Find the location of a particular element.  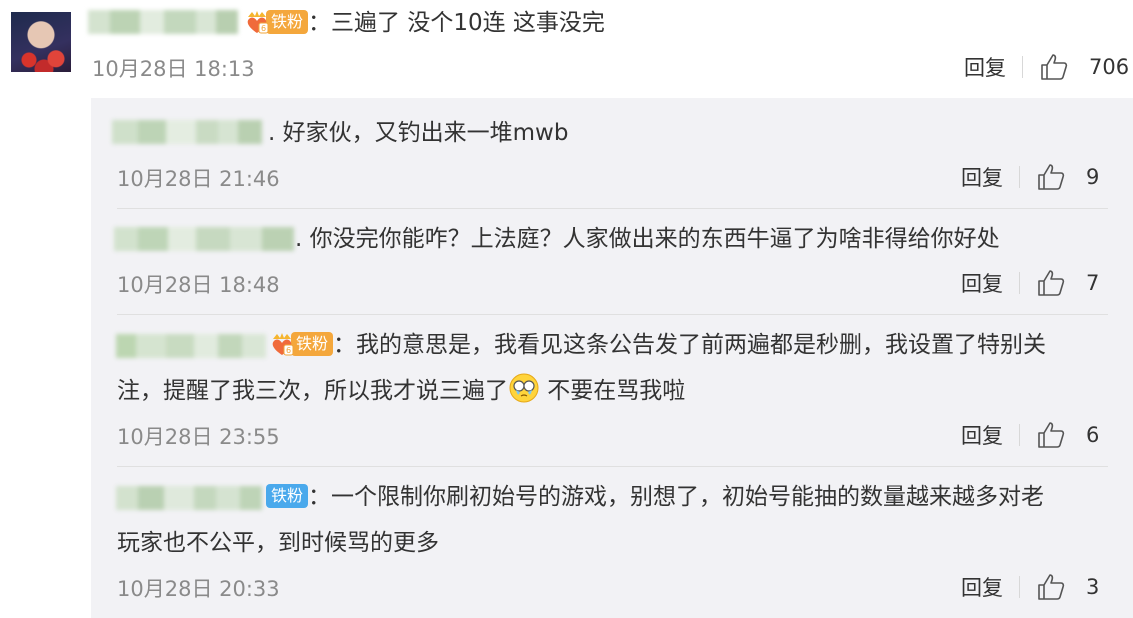

comment-text: ：三遍了 没个10连 这事没完 is located at coordinates (456, 23).